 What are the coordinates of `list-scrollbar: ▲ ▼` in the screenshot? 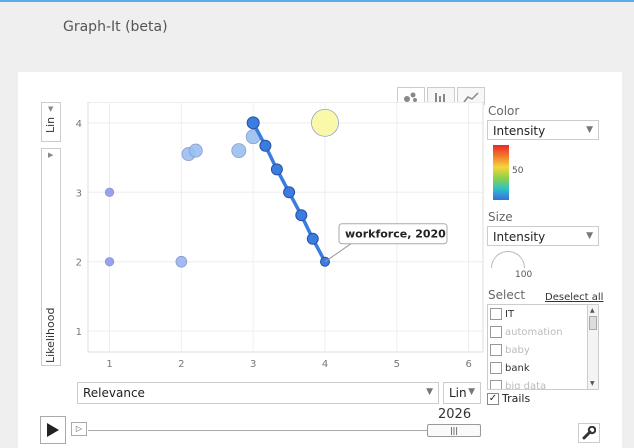 It's located at (592, 347).